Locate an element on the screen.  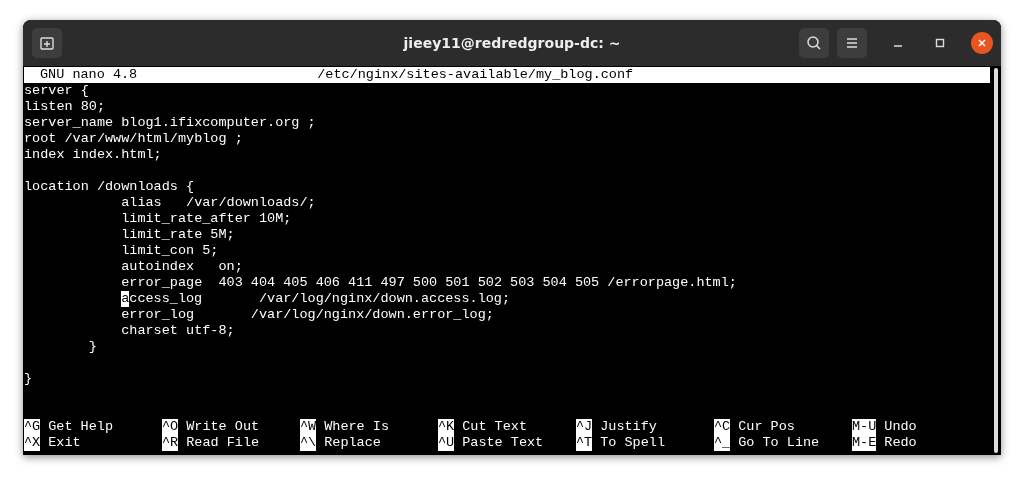
shortcut-label: Cut Text is located at coordinates (494, 427).